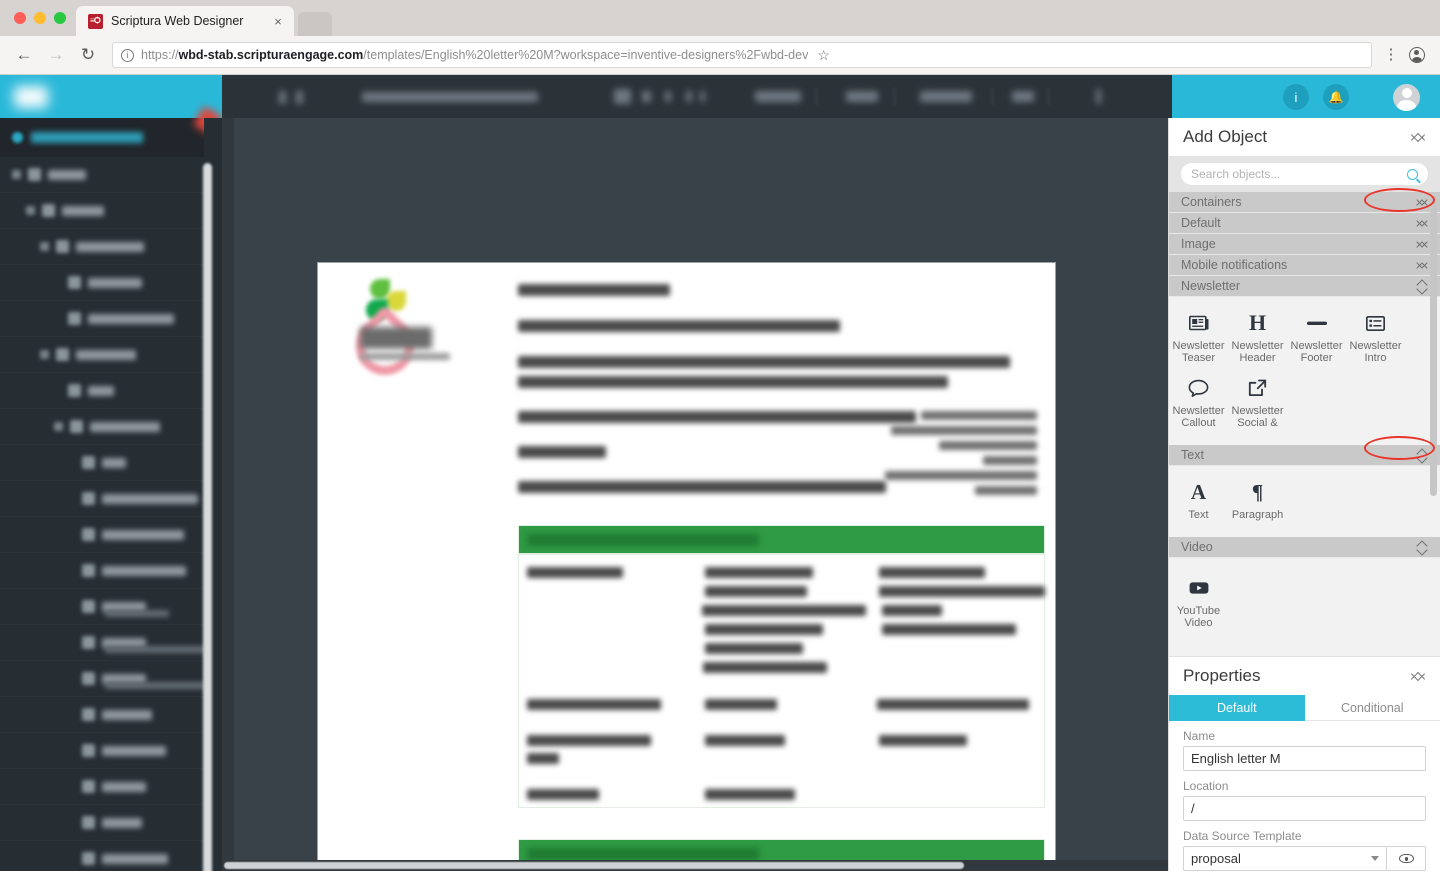 The height and width of the screenshot is (873, 1440). Describe the element at coordinates (702, 96) in the screenshot. I see `fullwidth-icon` at that location.